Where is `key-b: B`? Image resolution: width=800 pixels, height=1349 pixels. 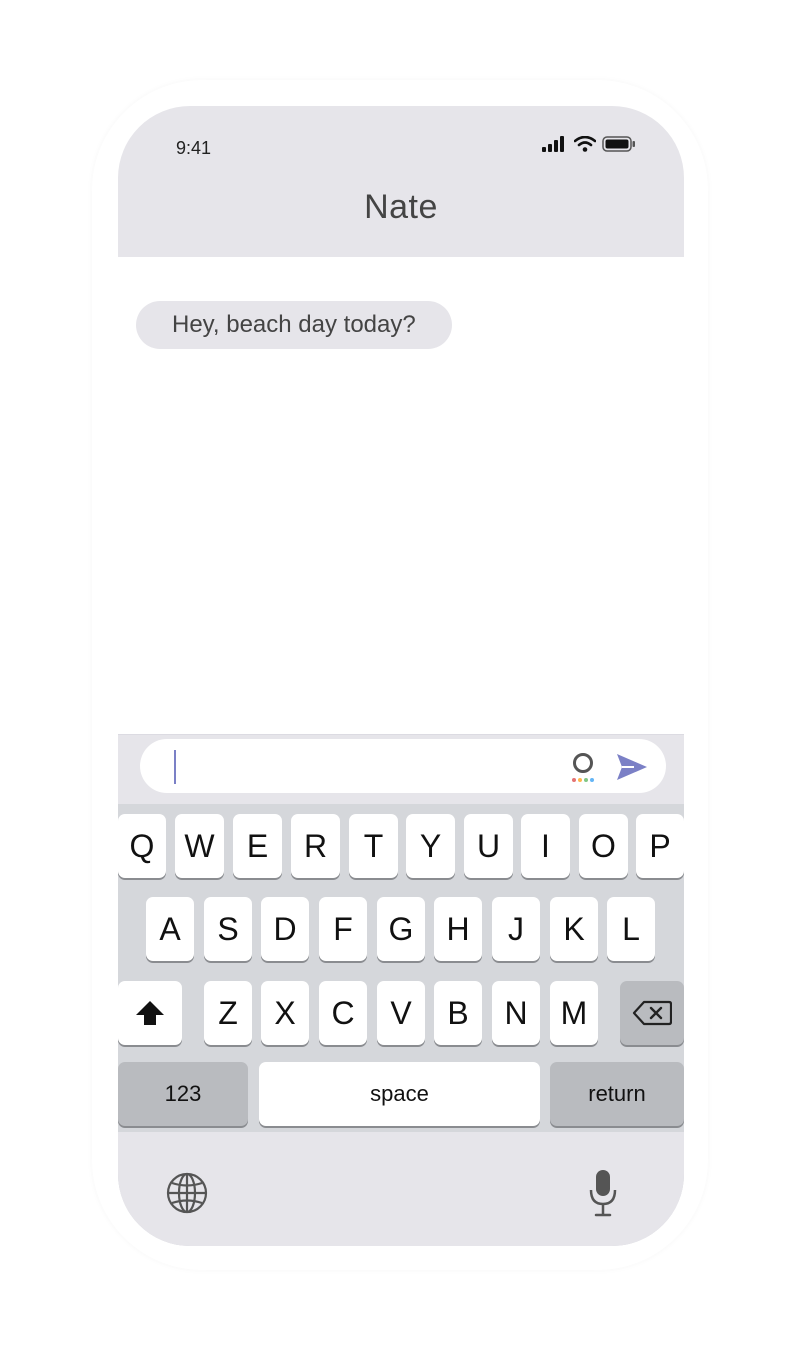 key-b: B is located at coordinates (458, 1013).